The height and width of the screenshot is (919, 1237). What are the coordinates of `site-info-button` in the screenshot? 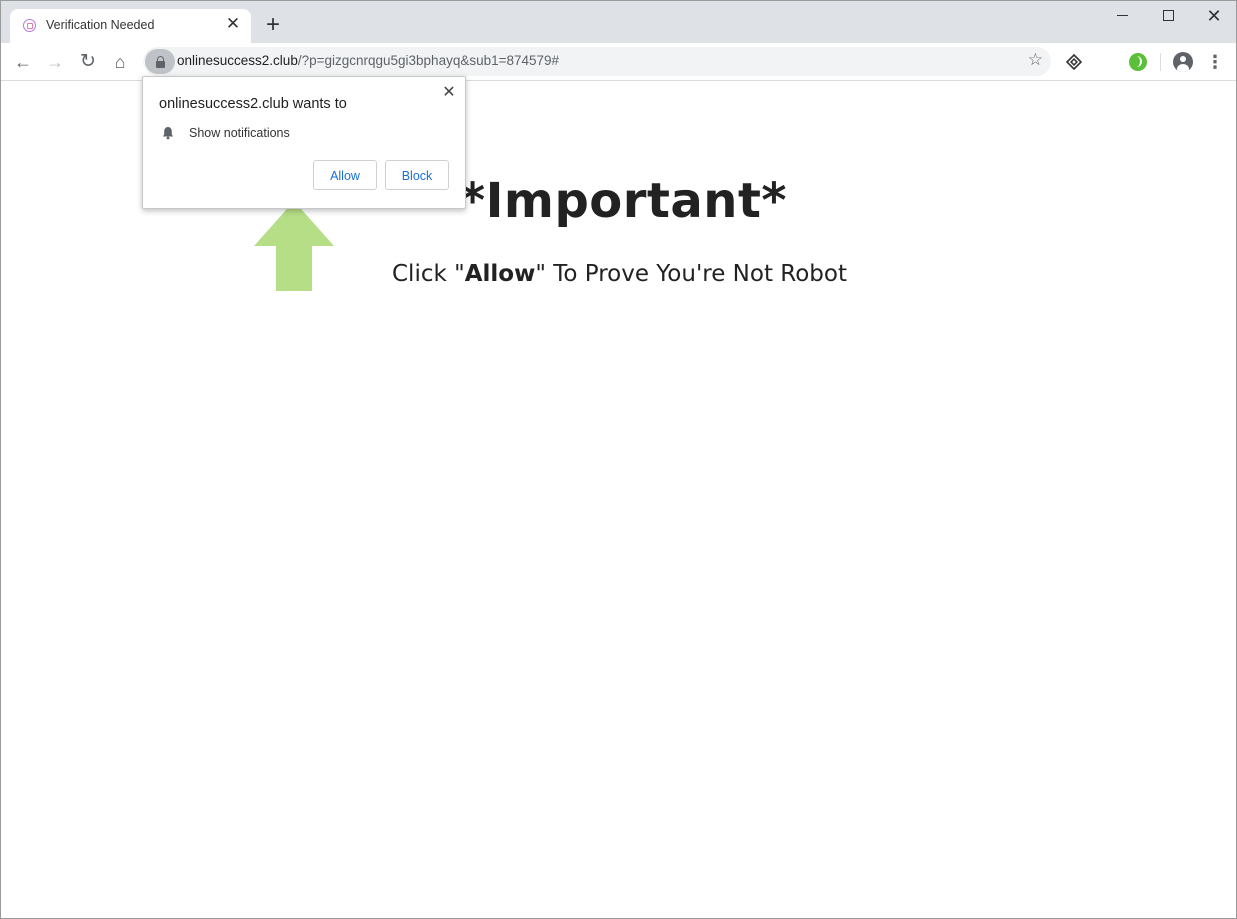 It's located at (160, 61).